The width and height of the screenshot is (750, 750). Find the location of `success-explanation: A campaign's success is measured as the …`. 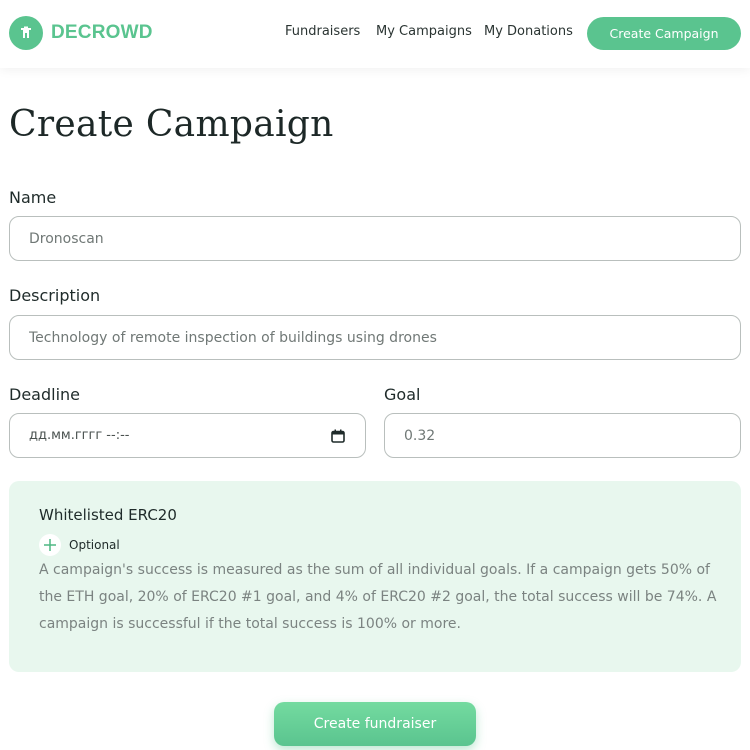

success-explanation: A campaign's success is measured as the … is located at coordinates (378, 597).